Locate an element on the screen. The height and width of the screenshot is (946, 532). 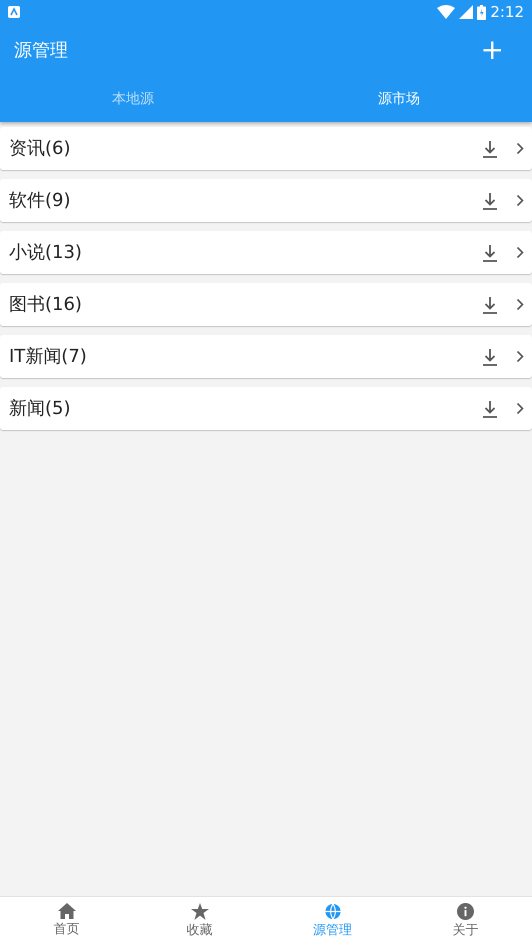
category-name: 软件(9) is located at coordinates (40, 201).